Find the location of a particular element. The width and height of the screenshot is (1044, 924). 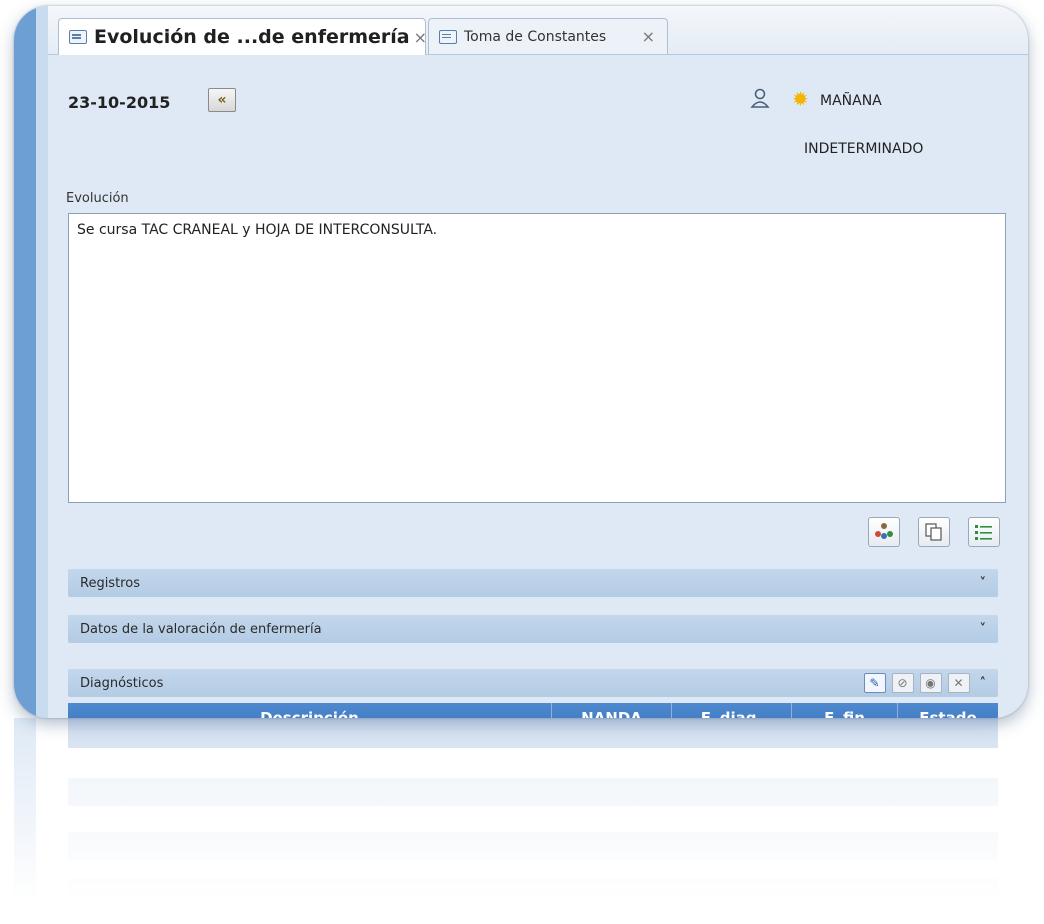

column-estado: Estado is located at coordinates (948, 710).